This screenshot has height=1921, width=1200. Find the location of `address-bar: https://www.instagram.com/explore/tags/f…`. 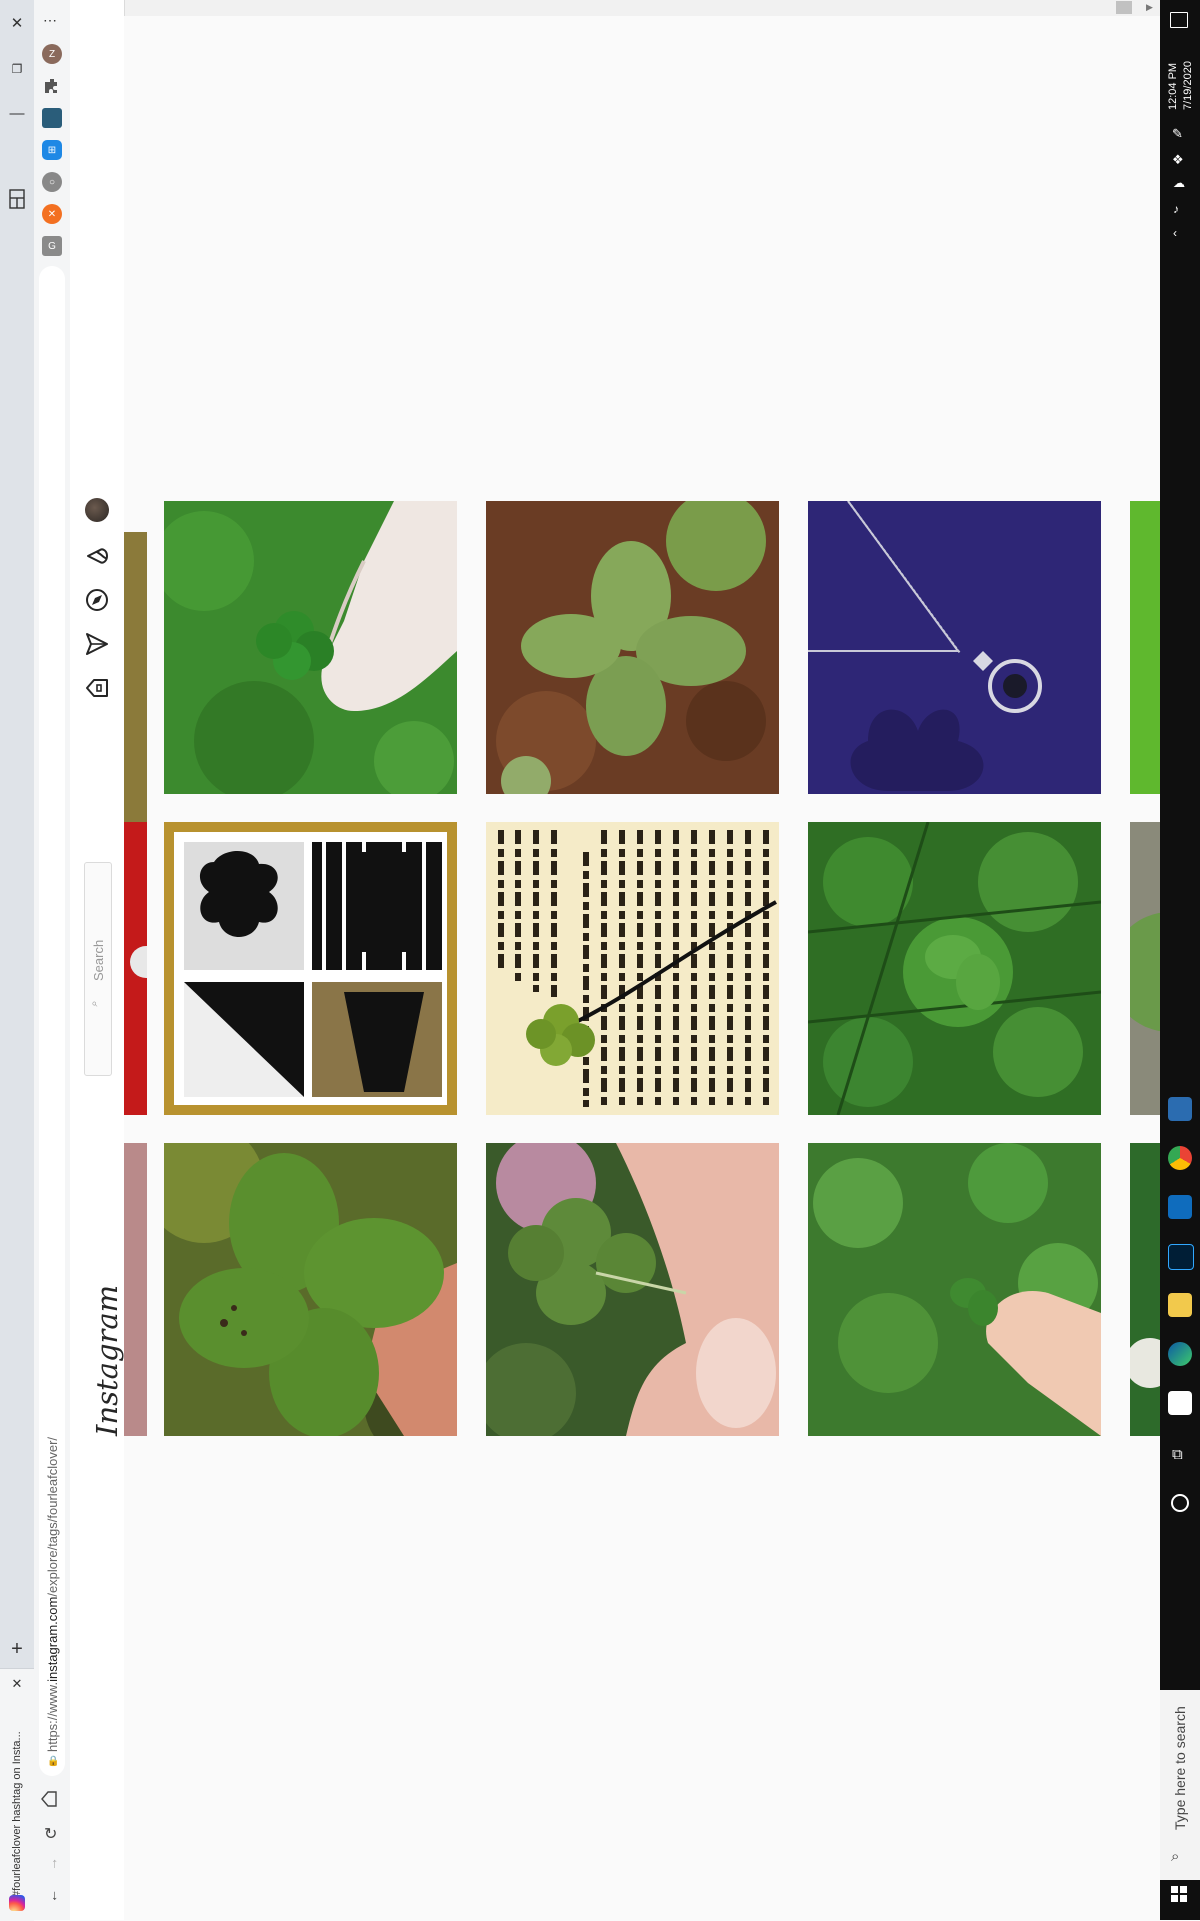

address-bar: https://www.instagram.com/explore/tags/f… is located at coordinates (52, 1021).